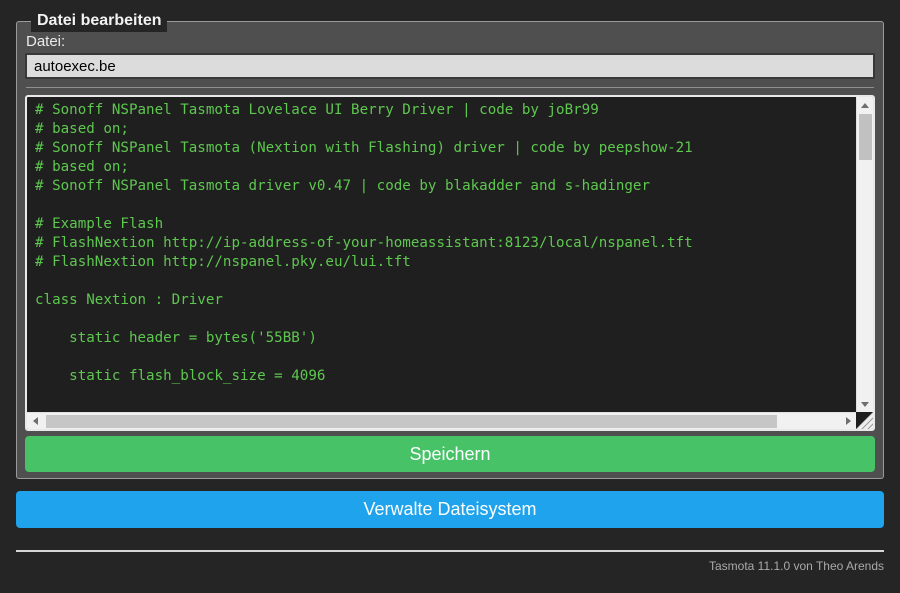 The image size is (900, 593). I want to click on file-name-input, so click(450, 66).